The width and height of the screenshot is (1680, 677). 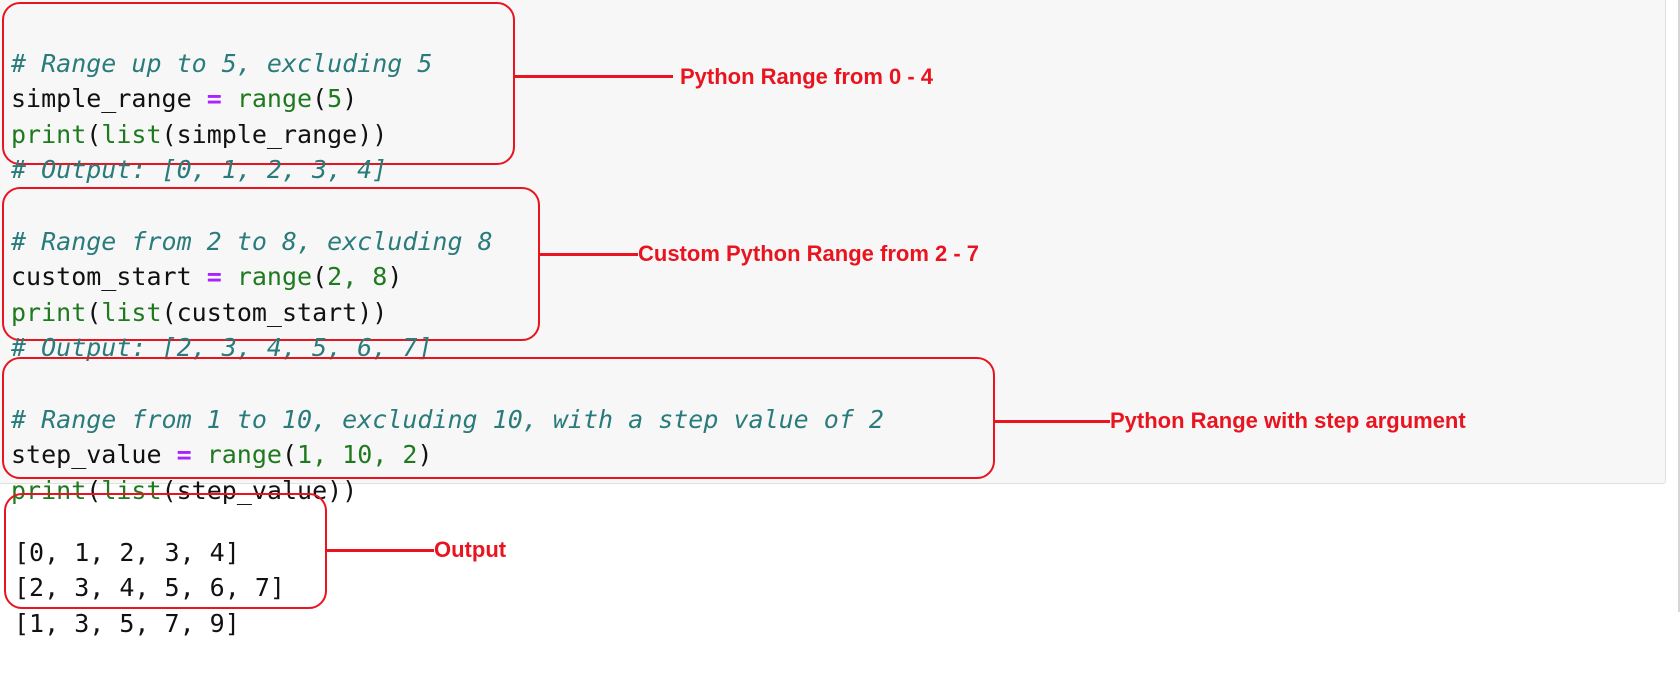 What do you see at coordinates (222, 63) in the screenshot?
I see `code-comment: # Range up to 5, excluding 5` at bounding box center [222, 63].